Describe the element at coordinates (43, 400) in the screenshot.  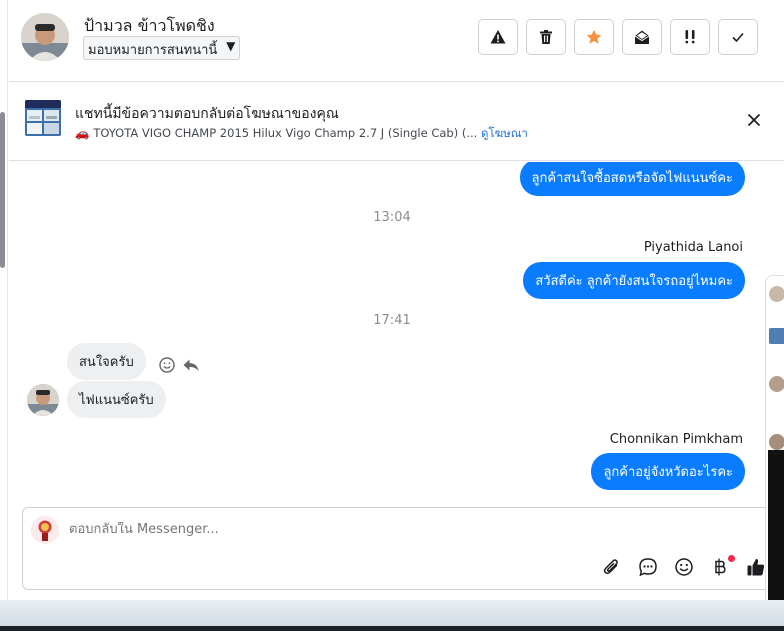
I see `contact-avatar-small` at that location.